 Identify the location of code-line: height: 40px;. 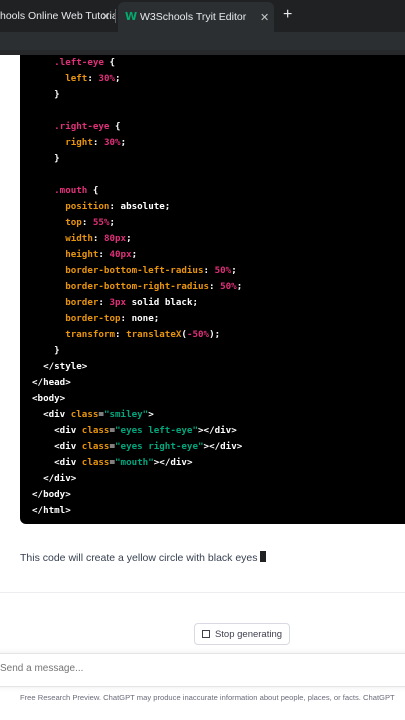
(84, 255).